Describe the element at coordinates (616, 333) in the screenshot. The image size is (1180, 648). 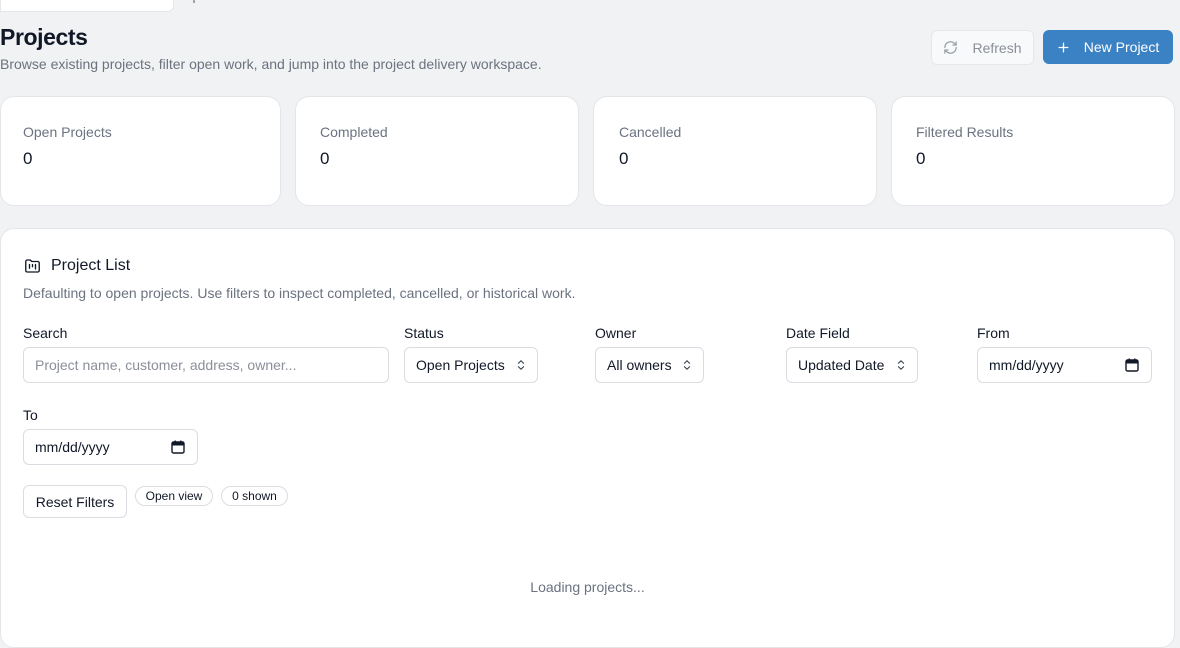
I see `owner-label: Owner` at that location.